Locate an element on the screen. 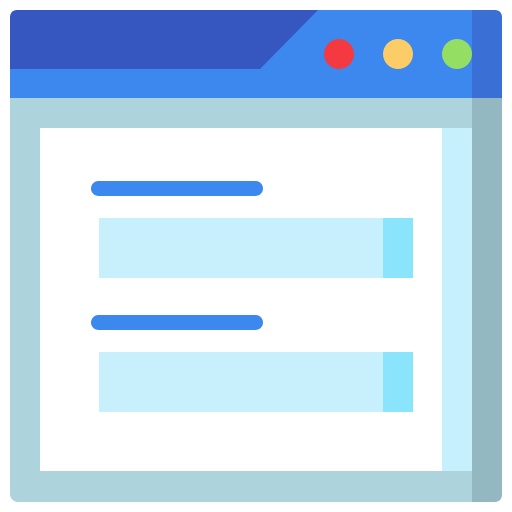 This screenshot has height=512, width=512. minimize-dot-icon is located at coordinates (398, 54).